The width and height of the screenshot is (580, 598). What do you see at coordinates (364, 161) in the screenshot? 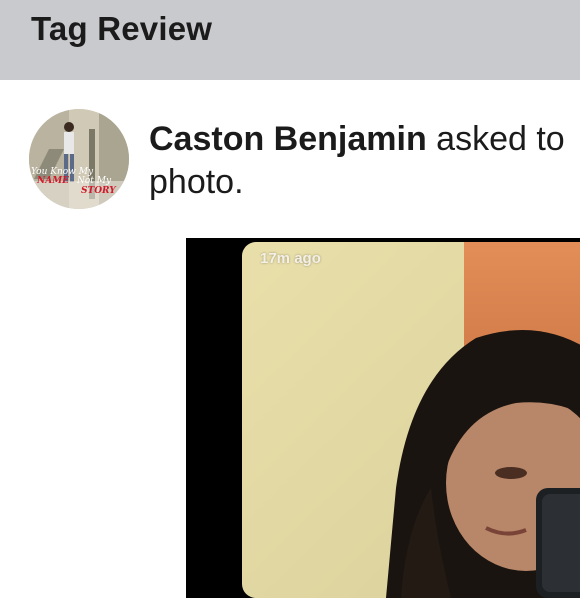
I see `tag-request-message: Caston Benjamin asked to photo.` at bounding box center [364, 161].